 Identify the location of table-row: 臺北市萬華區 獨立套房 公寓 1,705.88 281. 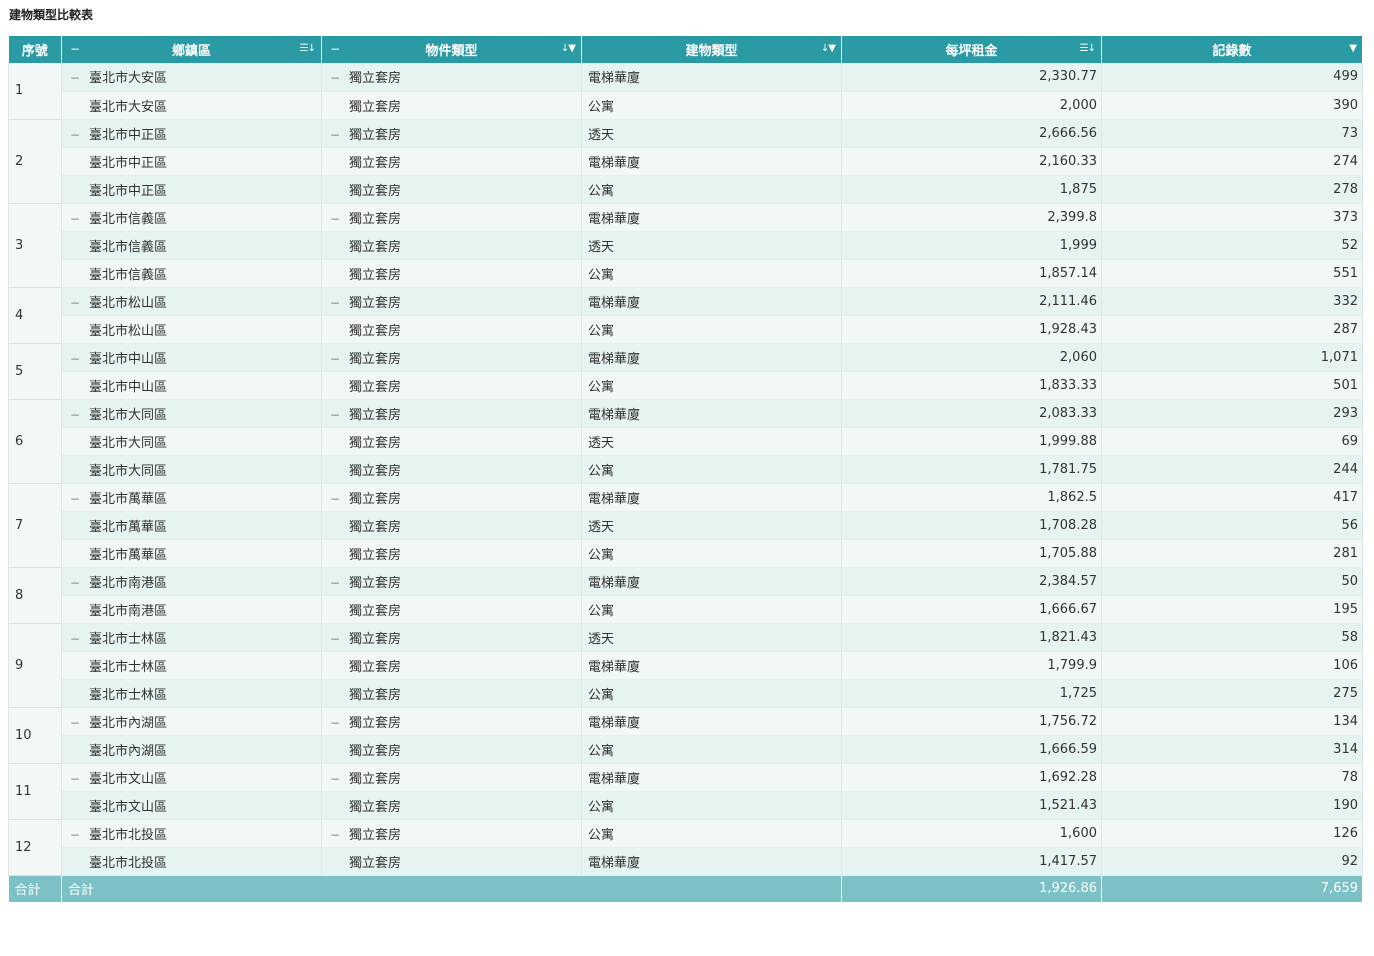
(686, 553).